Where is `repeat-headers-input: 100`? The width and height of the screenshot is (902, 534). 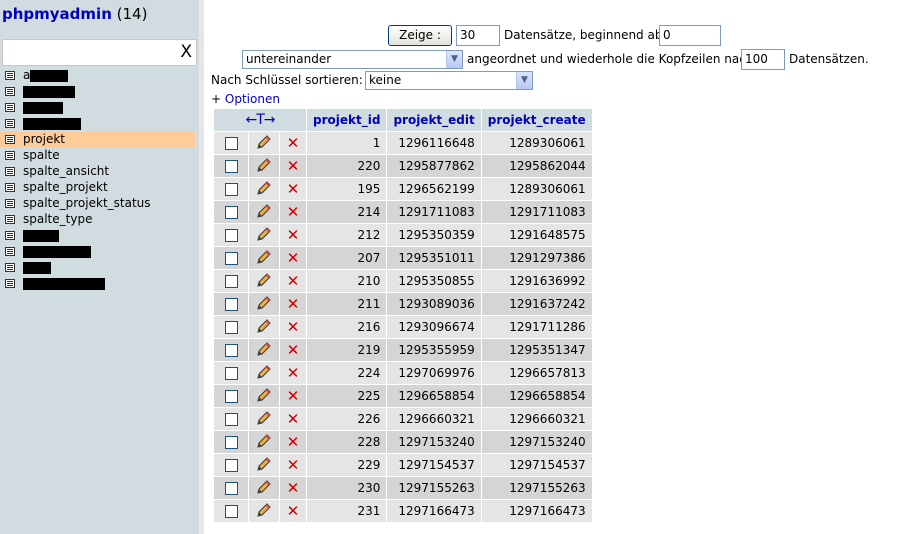 repeat-headers-input: 100 is located at coordinates (763, 59).